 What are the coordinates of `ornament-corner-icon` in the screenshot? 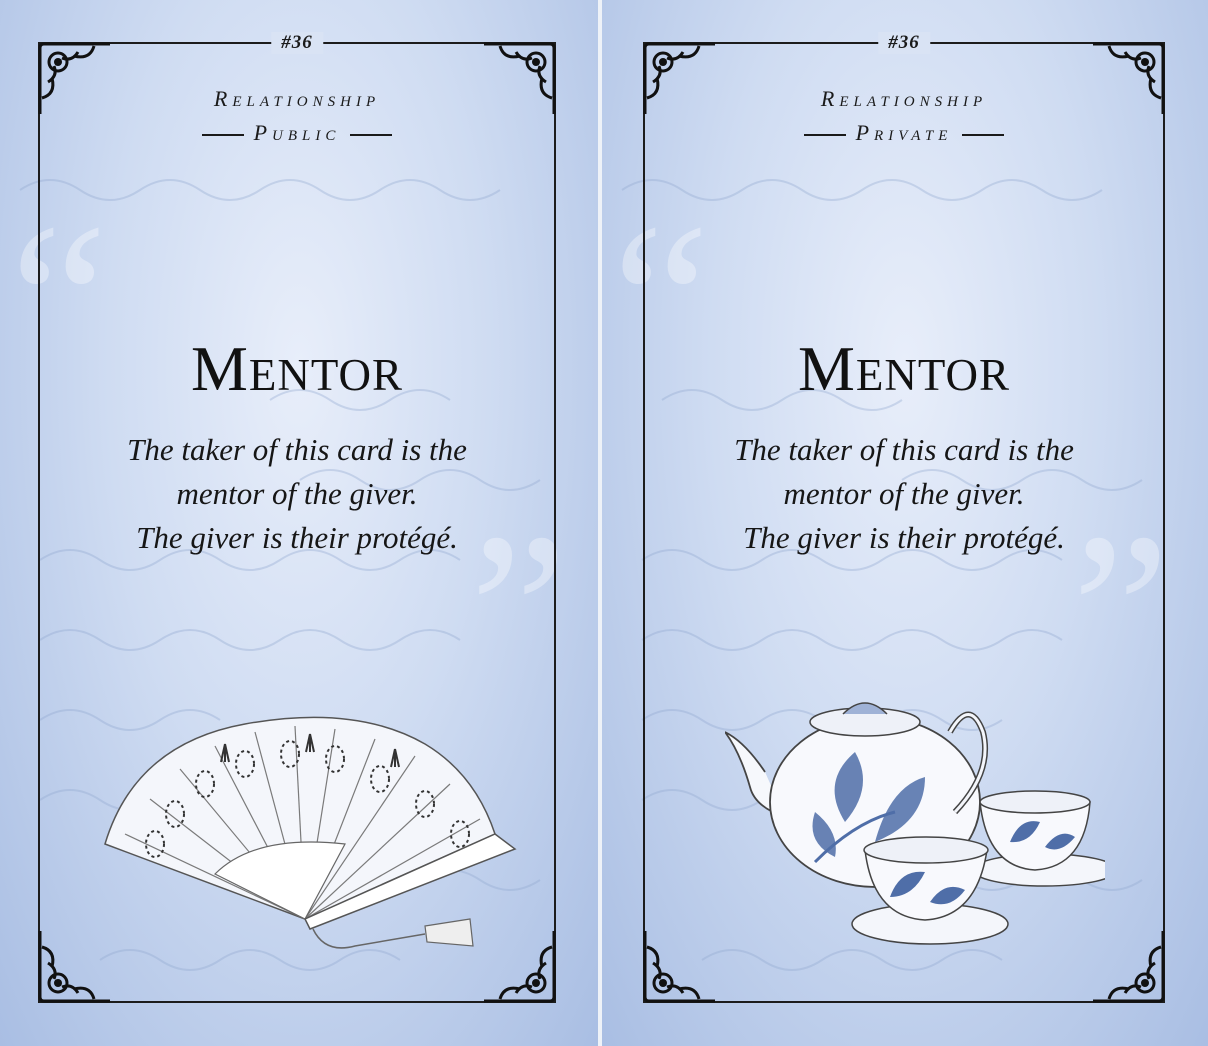 It's located at (679, 967).